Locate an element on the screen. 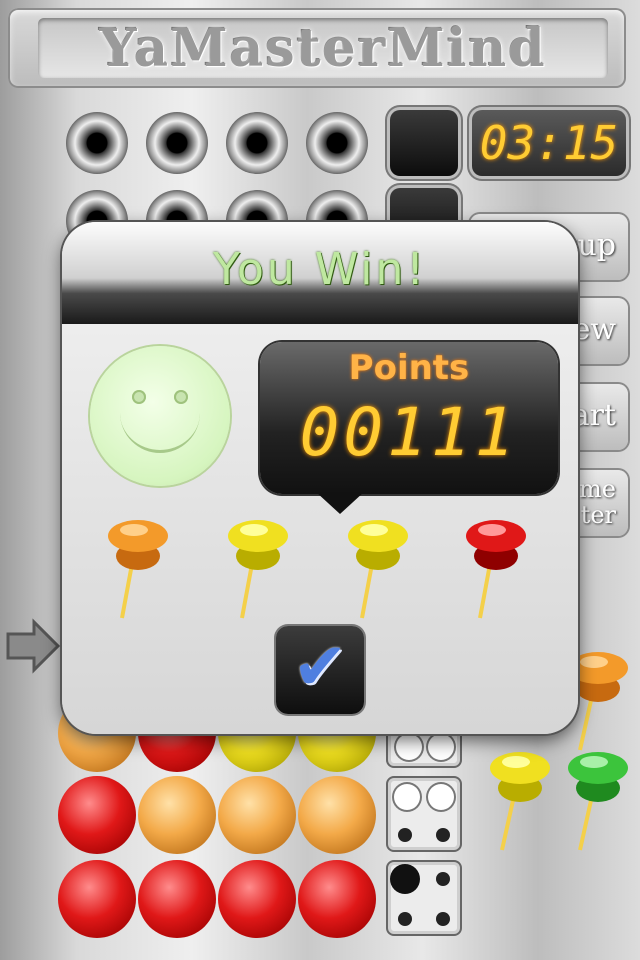  green-pin-palette is located at coordinates (598, 801).